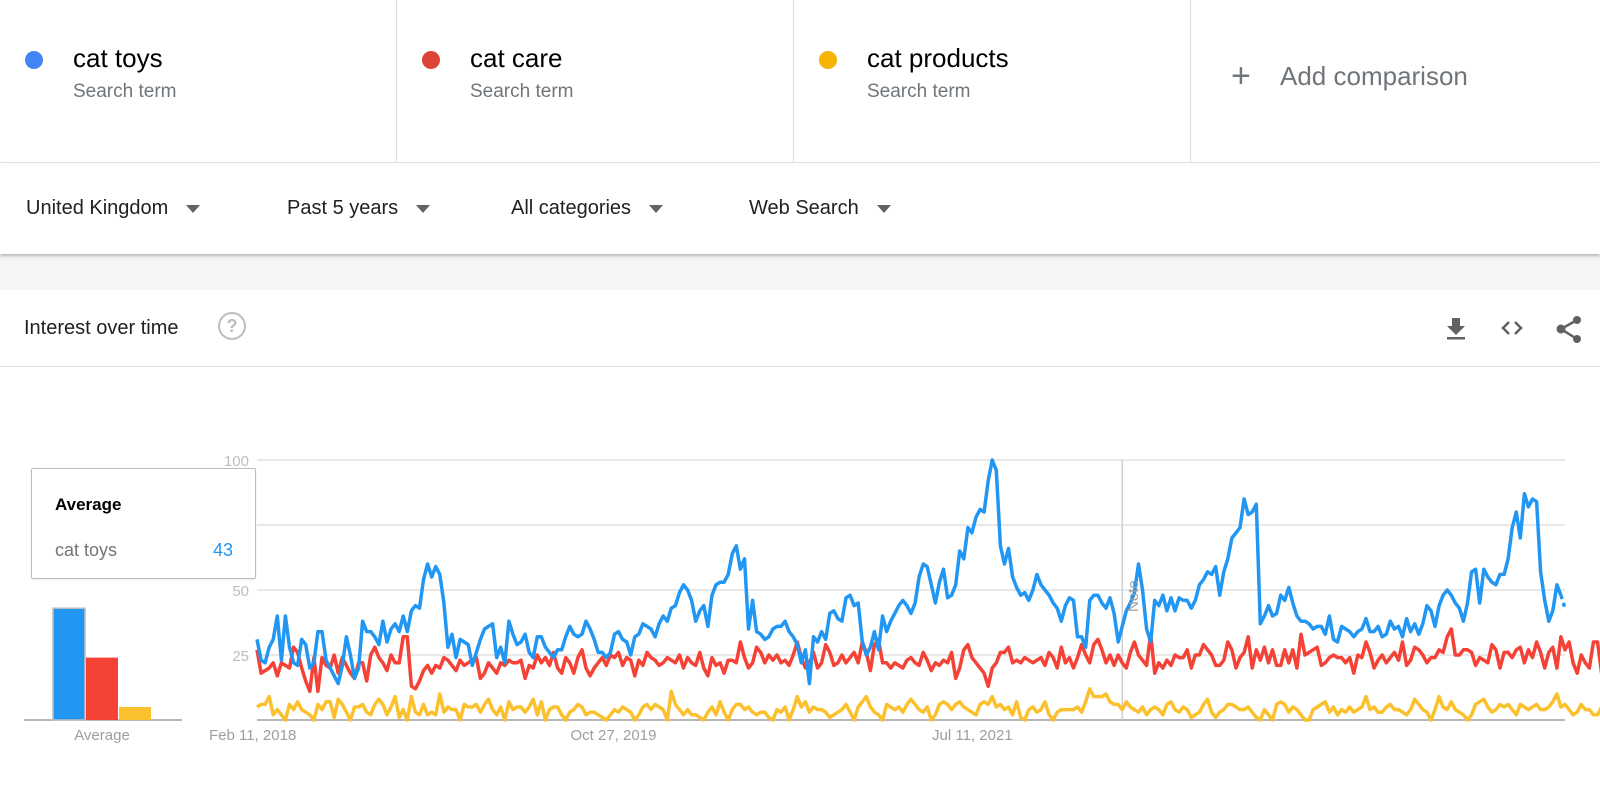 The width and height of the screenshot is (1600, 795). What do you see at coordinates (614, 735) in the screenshot?
I see `x-tick-label: Oct 27, 2019` at bounding box center [614, 735].